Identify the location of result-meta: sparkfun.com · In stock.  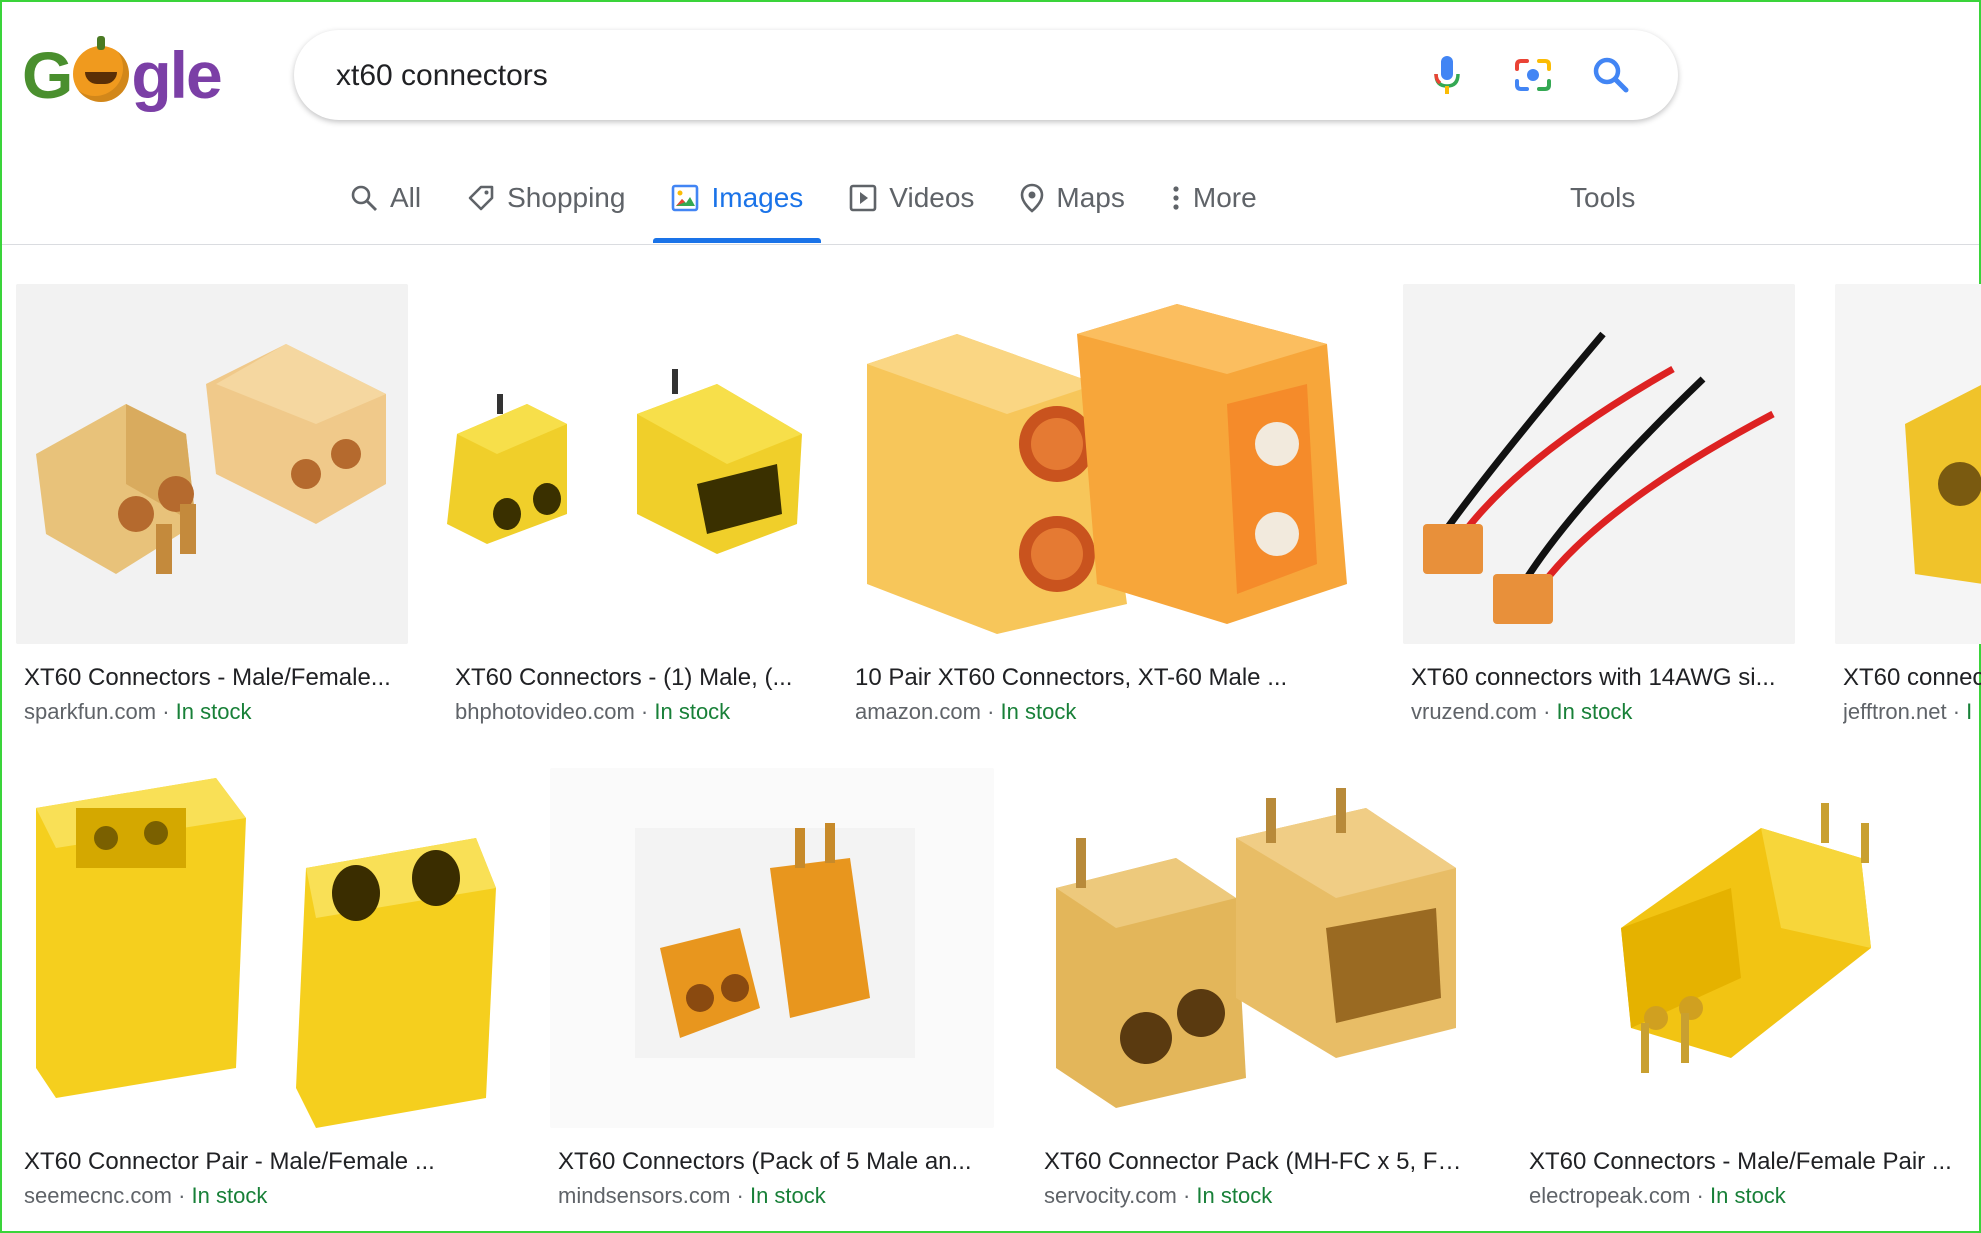
(214, 712).